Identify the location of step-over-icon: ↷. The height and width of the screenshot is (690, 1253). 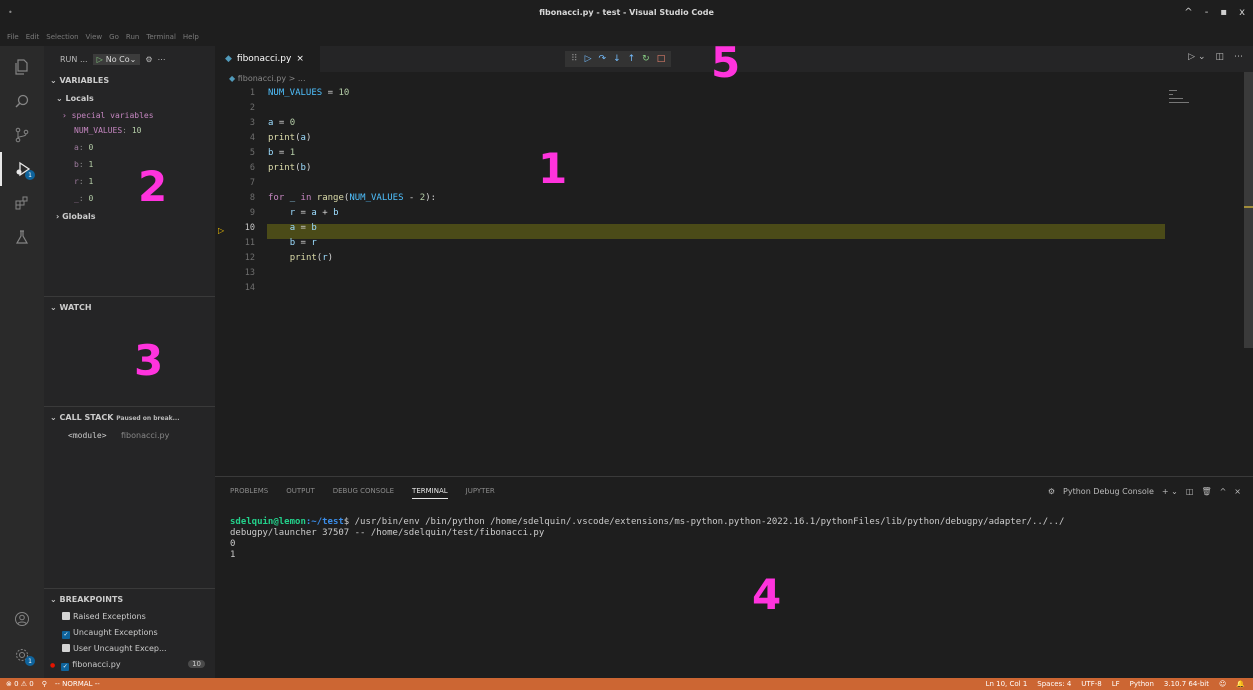
(603, 59).